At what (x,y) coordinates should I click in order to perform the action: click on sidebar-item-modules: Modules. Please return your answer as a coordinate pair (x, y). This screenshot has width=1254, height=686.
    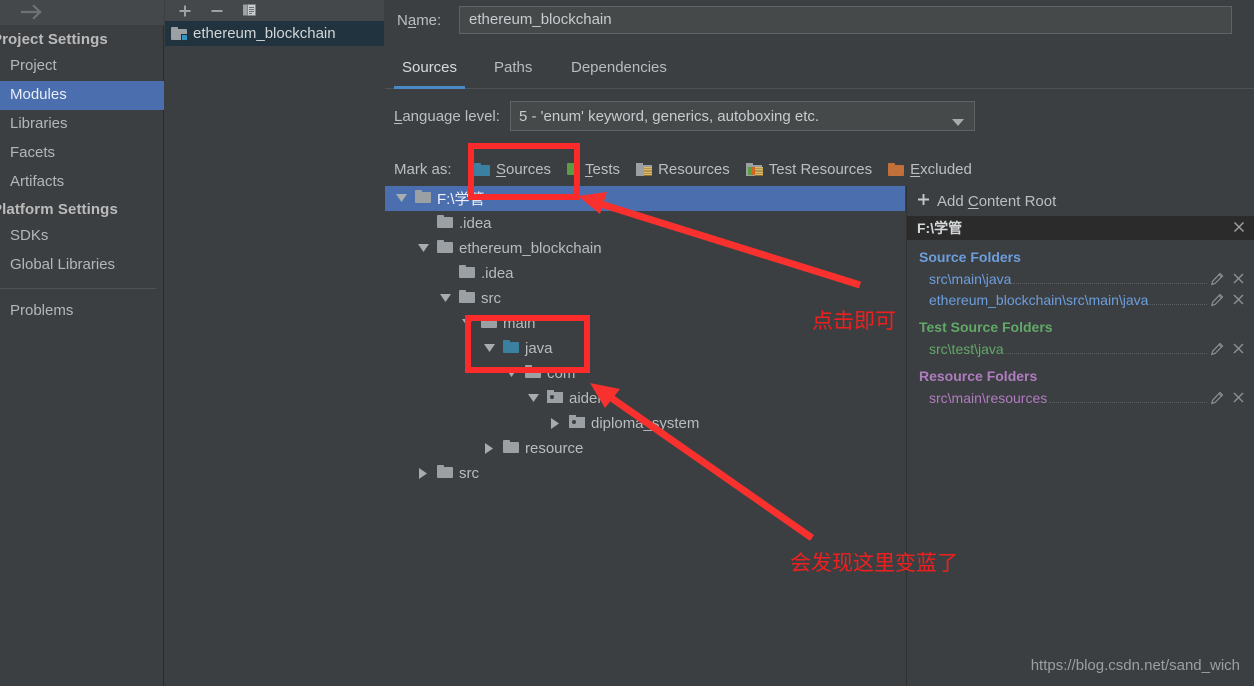
    Looking at the image, I should click on (82, 95).